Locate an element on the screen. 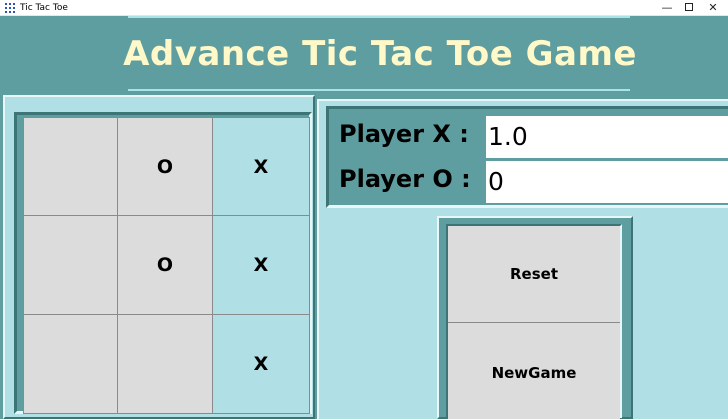 The width and height of the screenshot is (728, 419). player-o-score-field: 0 is located at coordinates (607, 182).